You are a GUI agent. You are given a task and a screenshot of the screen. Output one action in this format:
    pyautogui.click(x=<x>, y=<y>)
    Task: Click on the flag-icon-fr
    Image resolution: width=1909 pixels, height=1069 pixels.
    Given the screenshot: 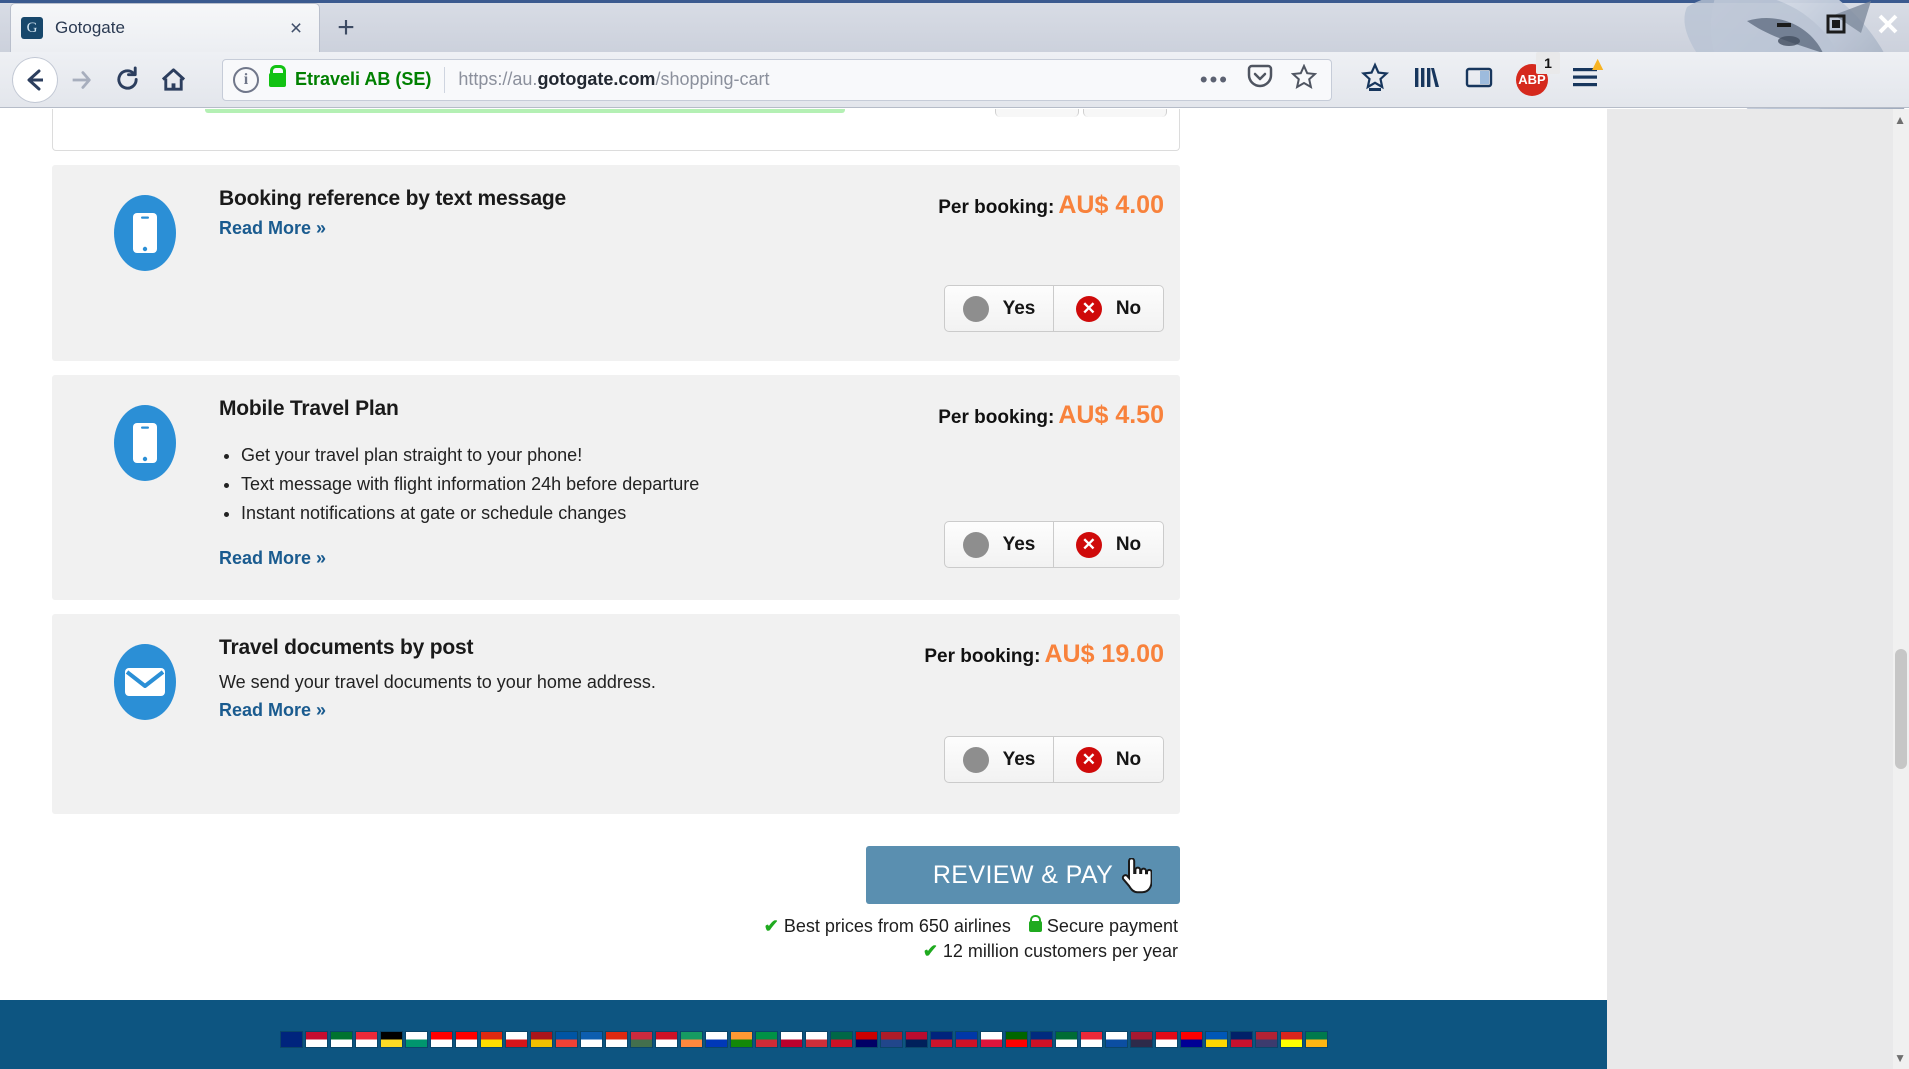 What is the action you would take?
    pyautogui.click(x=566, y=1039)
    